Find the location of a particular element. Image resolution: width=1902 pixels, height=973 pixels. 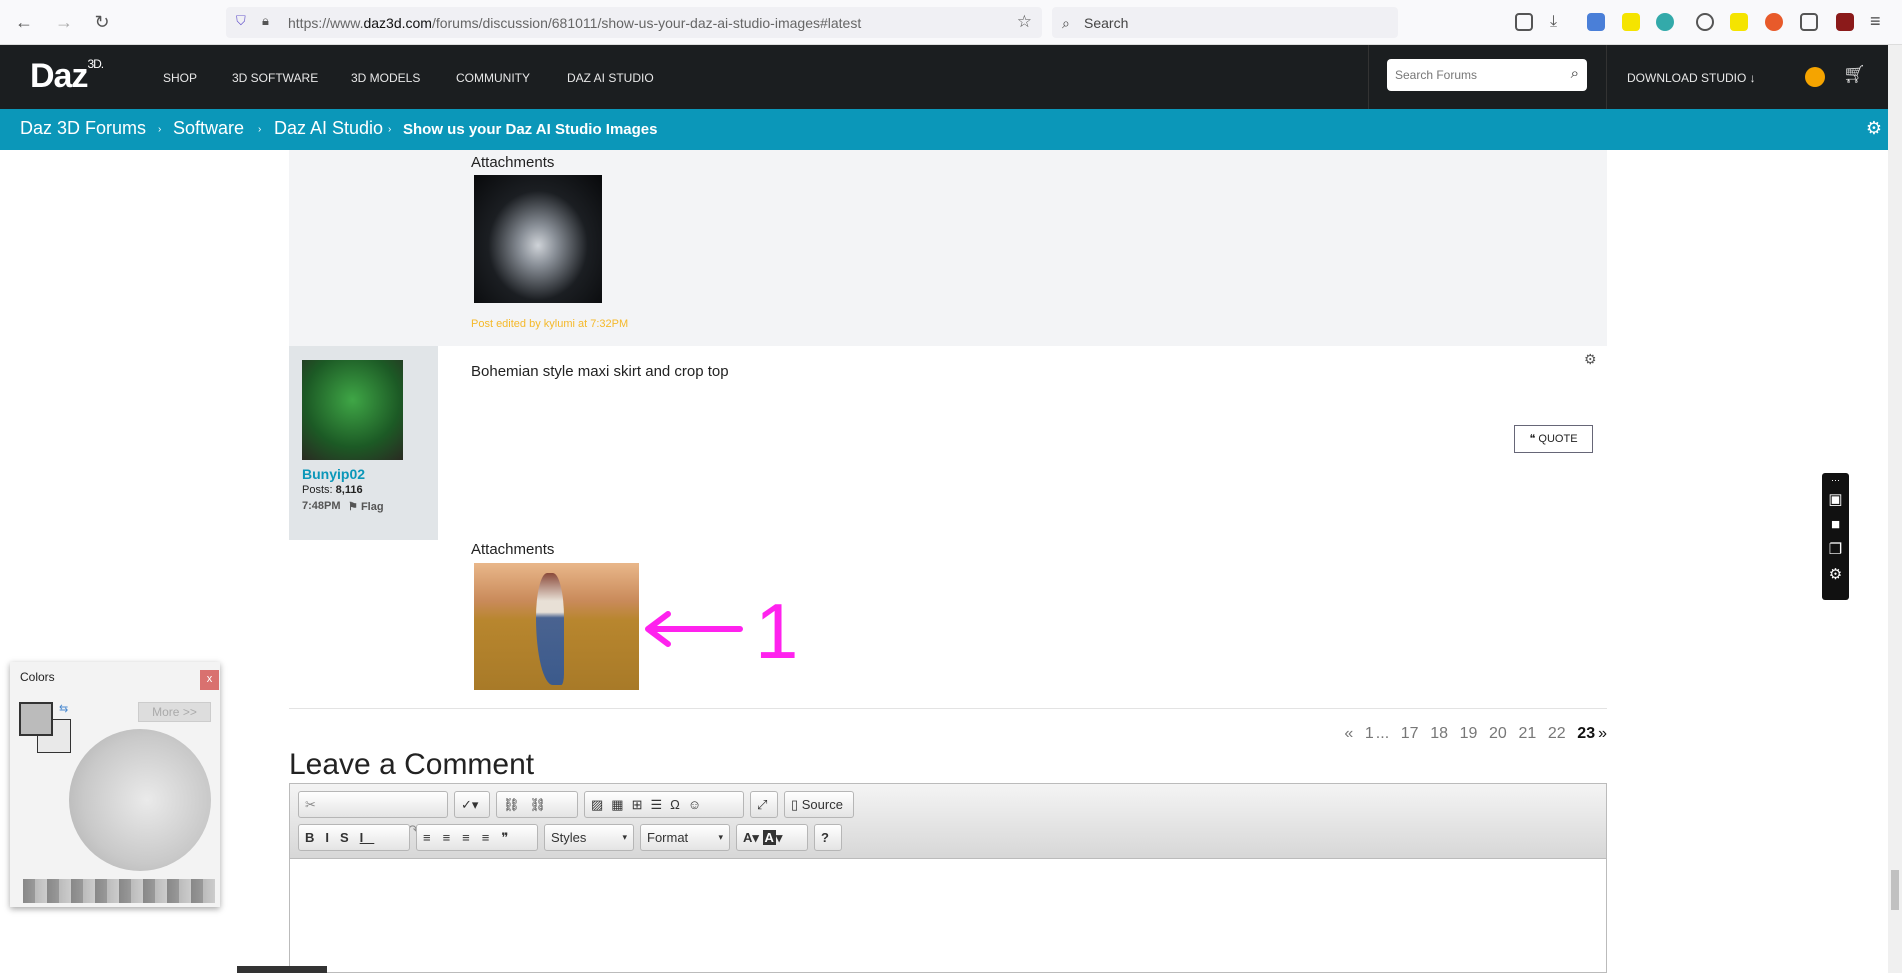

forum-search-placeholder: Search Forums is located at coordinates (1436, 75).